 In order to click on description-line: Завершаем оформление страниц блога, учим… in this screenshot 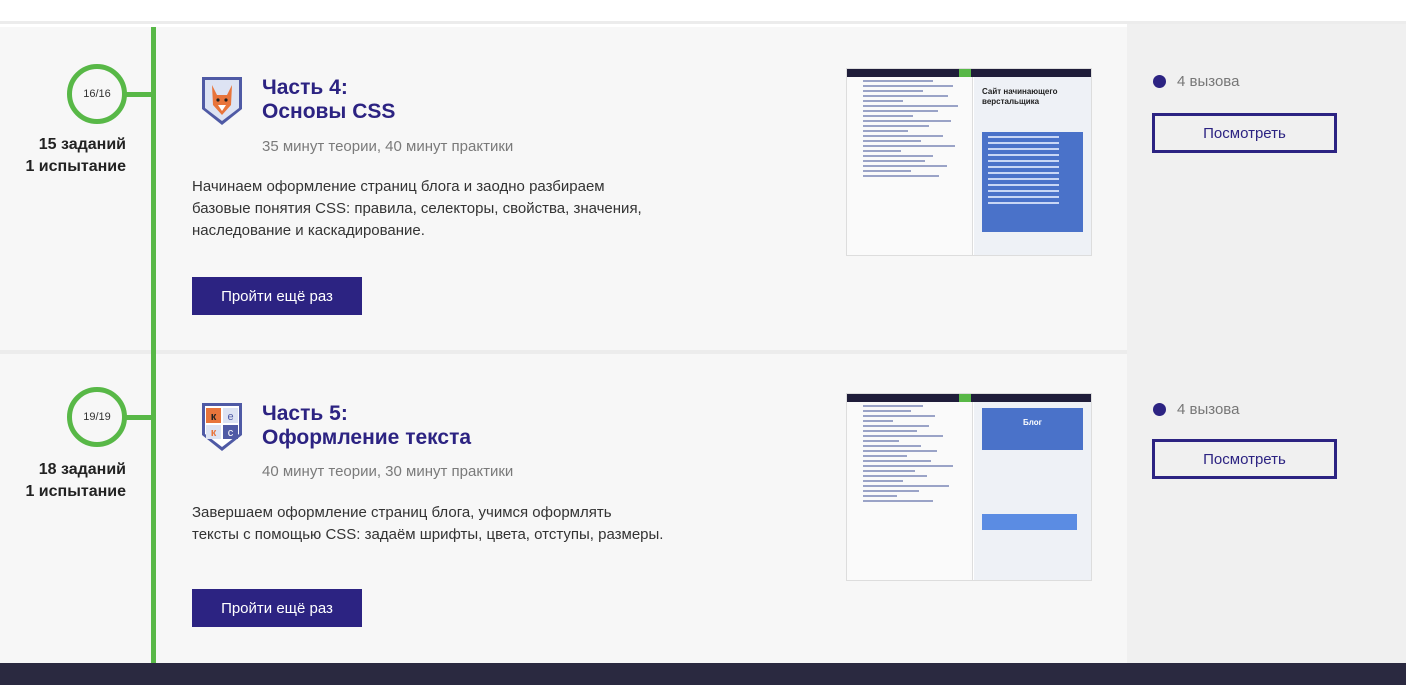, I will do `click(402, 512)`.